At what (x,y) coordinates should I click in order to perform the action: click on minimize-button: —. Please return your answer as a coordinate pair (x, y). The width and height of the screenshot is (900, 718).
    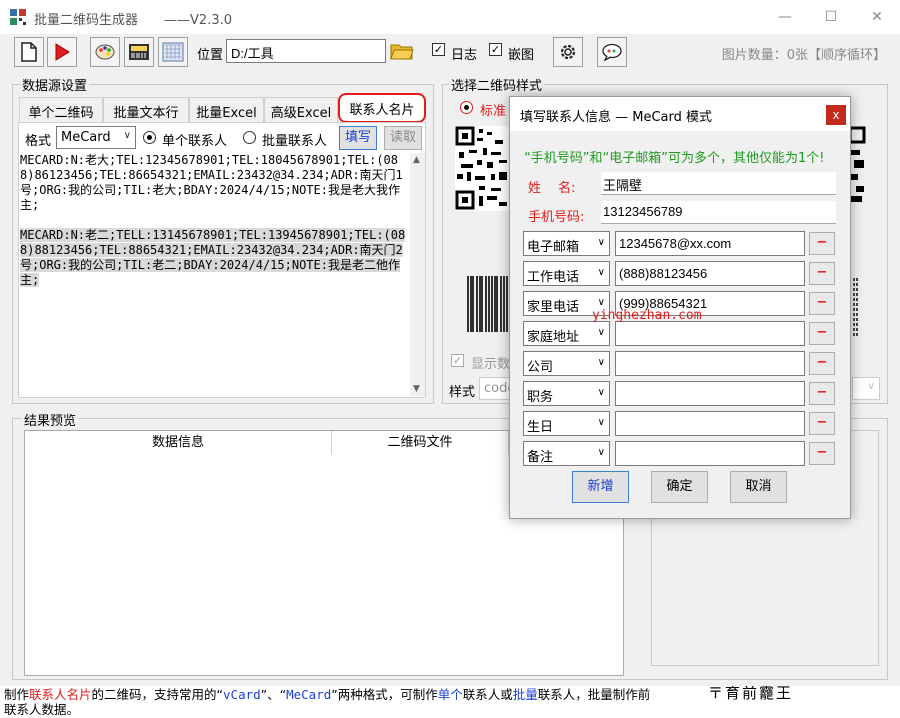
    Looking at the image, I should click on (785, 17).